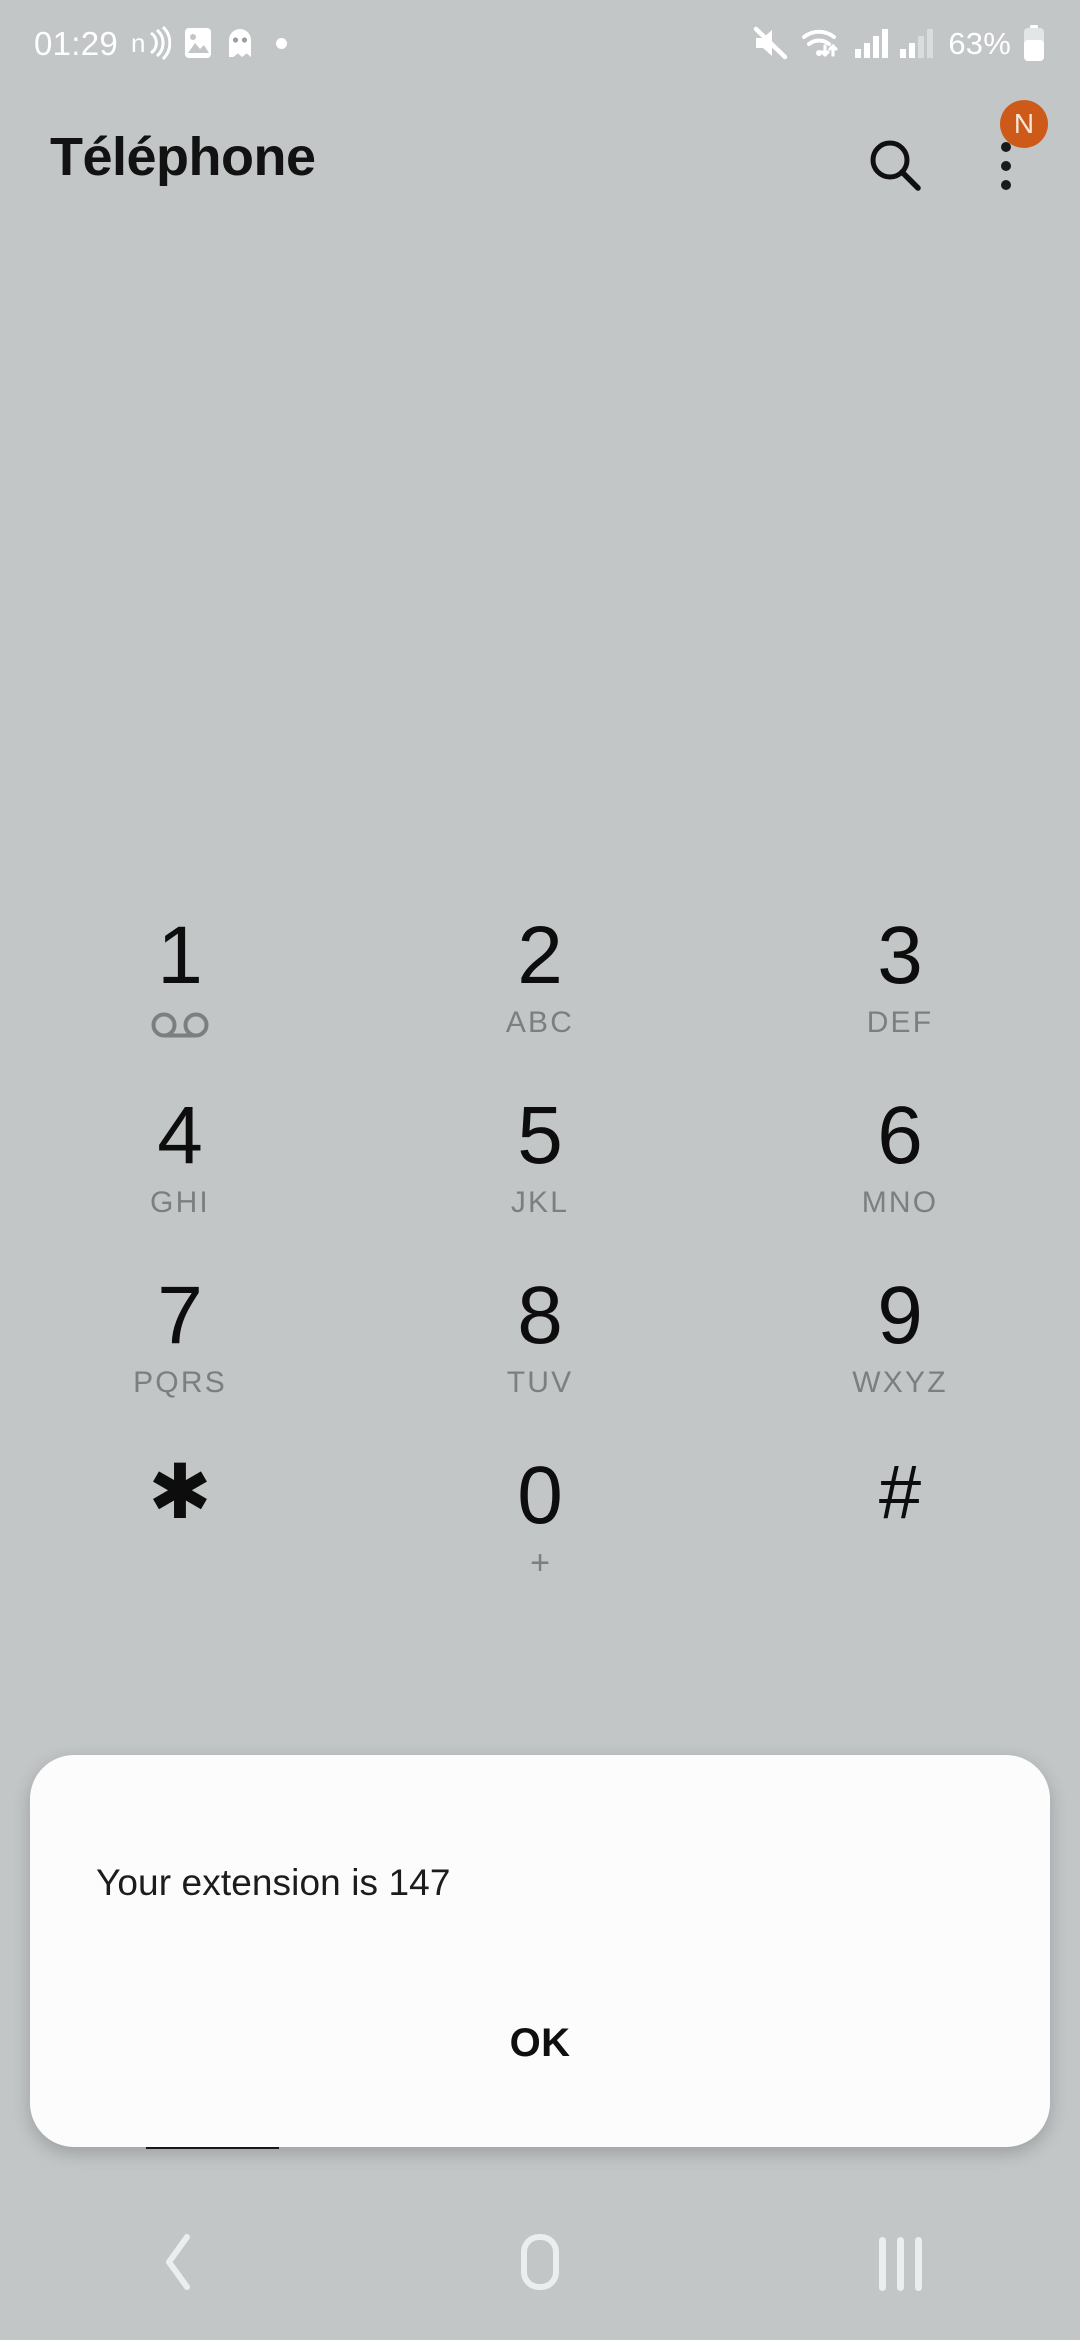 The image size is (1080, 2340). I want to click on recents-icon, so click(900, 2264).